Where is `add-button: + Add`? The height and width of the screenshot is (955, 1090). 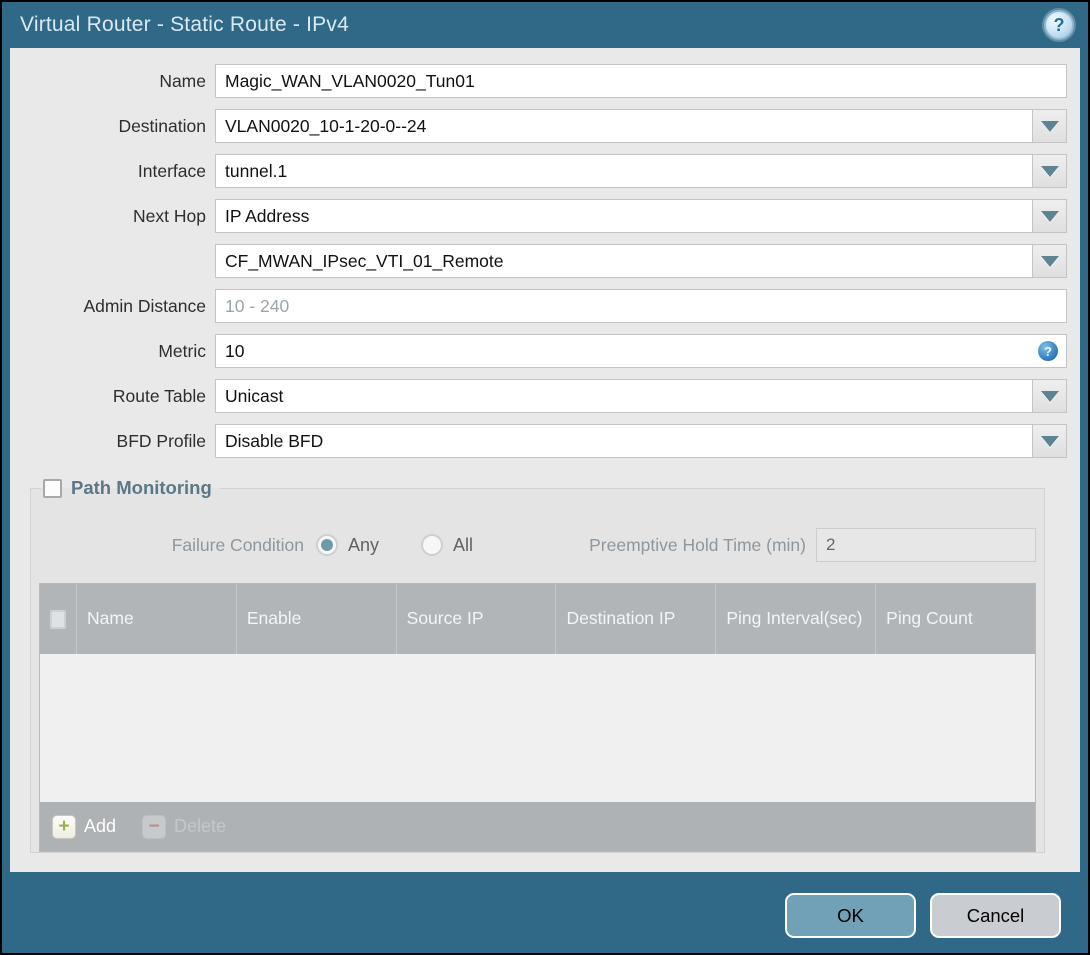
add-button: + Add is located at coordinates (84, 826).